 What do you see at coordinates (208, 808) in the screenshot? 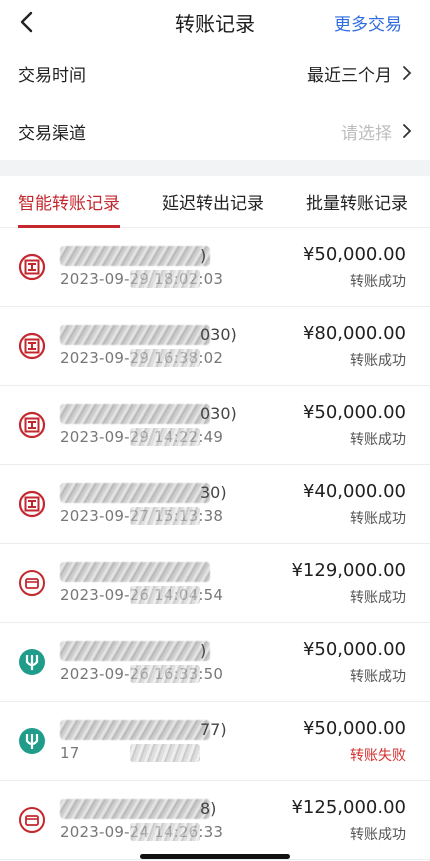
I see `payee-account-suffix: 8)` at bounding box center [208, 808].